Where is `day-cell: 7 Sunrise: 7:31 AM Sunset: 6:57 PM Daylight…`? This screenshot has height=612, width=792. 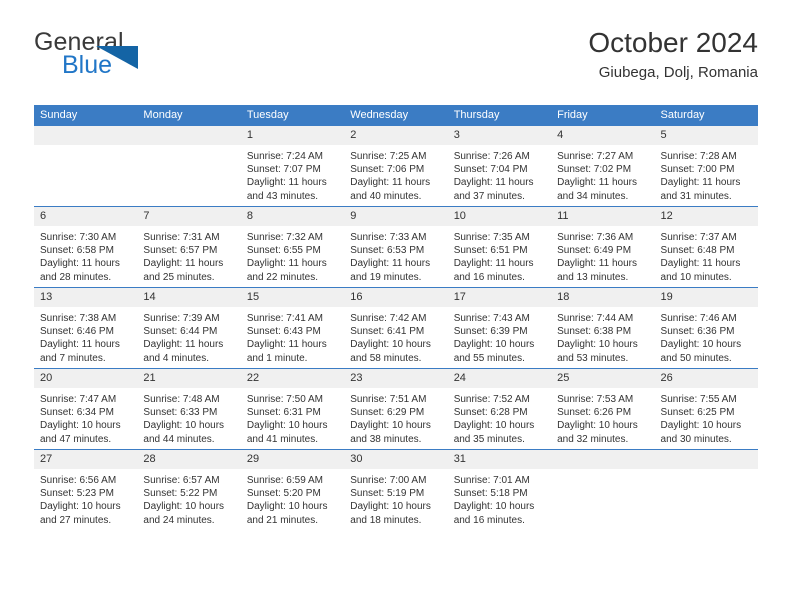 day-cell: 7 Sunrise: 7:31 AM Sunset: 6:57 PM Daylight… is located at coordinates (189, 247).